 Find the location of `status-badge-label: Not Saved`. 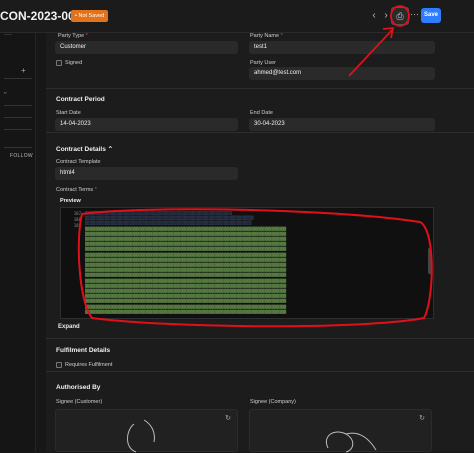

status-badge-label: Not Saved is located at coordinates (91, 16).